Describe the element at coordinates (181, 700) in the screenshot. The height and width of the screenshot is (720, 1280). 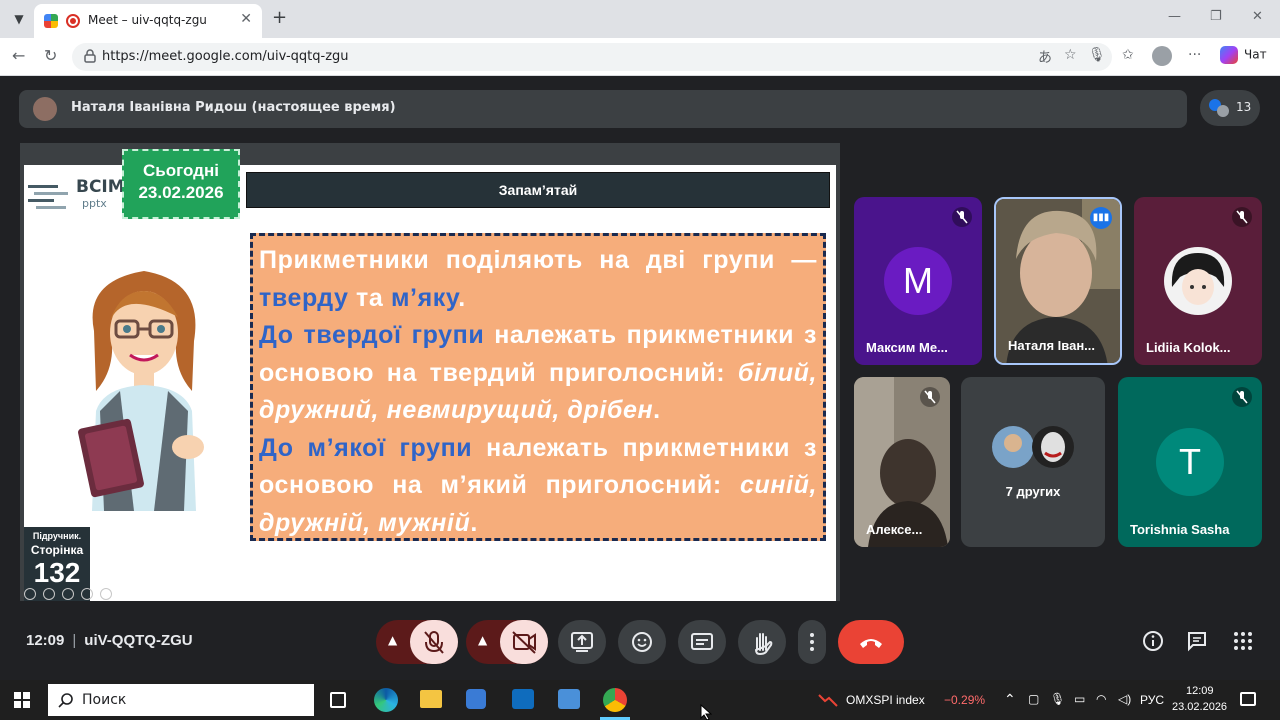
I see `taskbar-search-field: Поиск` at that location.